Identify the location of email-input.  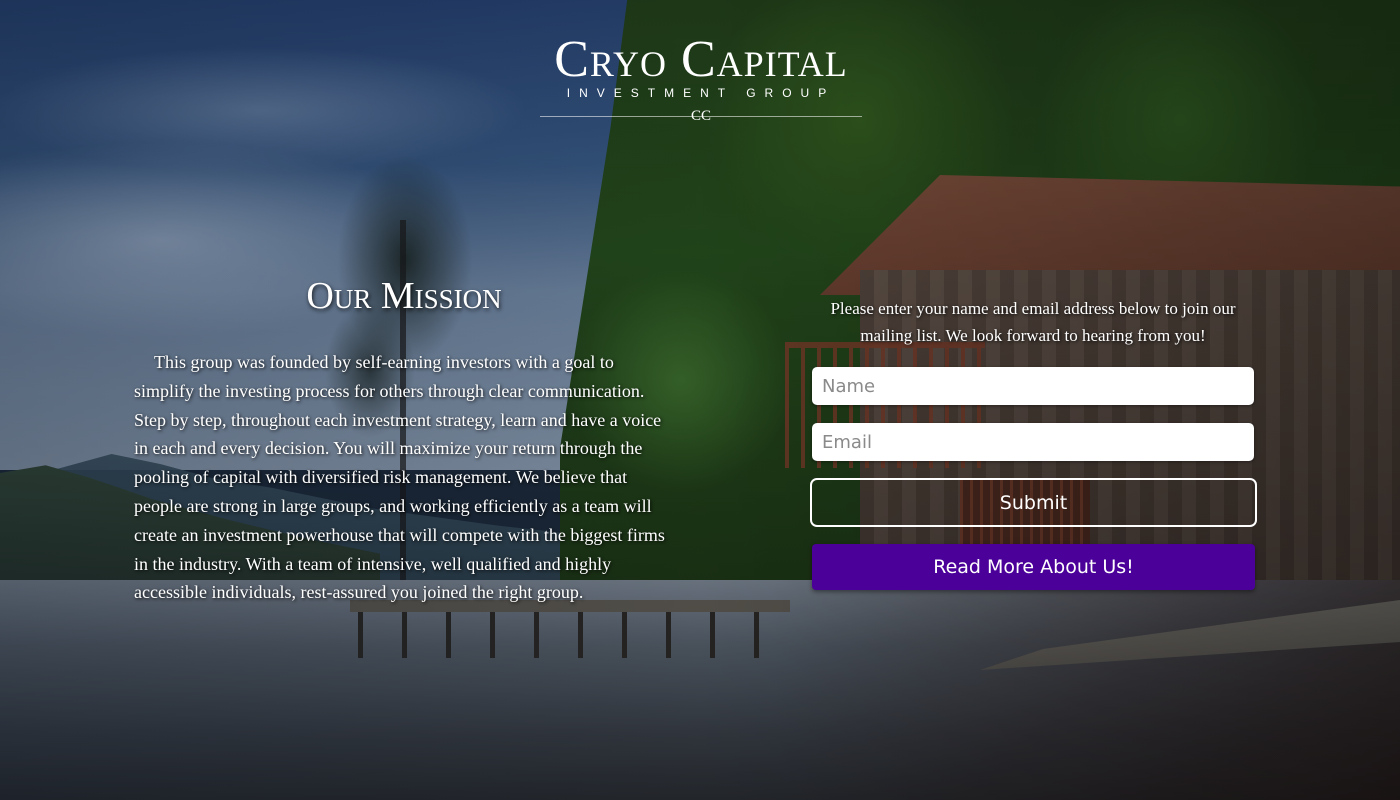
(1033, 442).